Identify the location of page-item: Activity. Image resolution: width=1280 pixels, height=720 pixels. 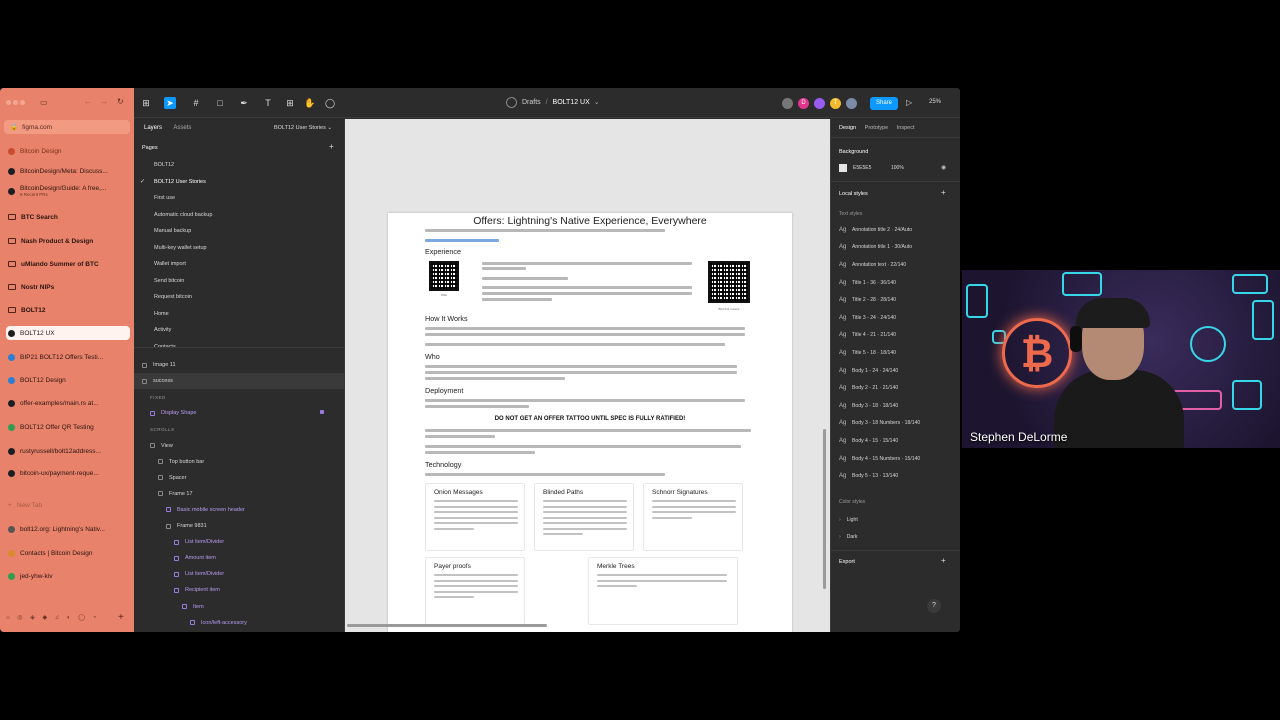
(239, 330).